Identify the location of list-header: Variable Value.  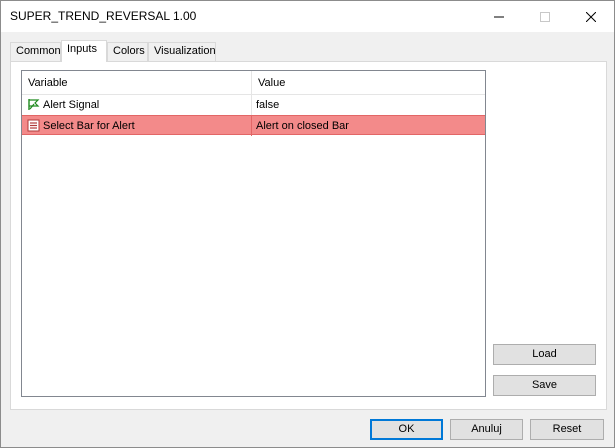
(253, 83).